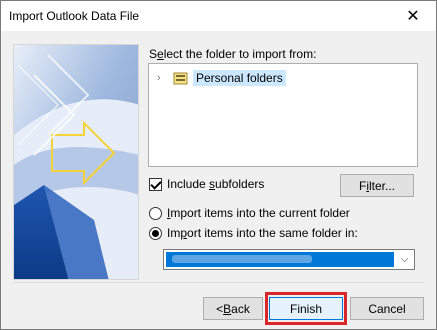  What do you see at coordinates (218, 16) in the screenshot?
I see `title-bar: Import Outlook Data File ✕` at bounding box center [218, 16].